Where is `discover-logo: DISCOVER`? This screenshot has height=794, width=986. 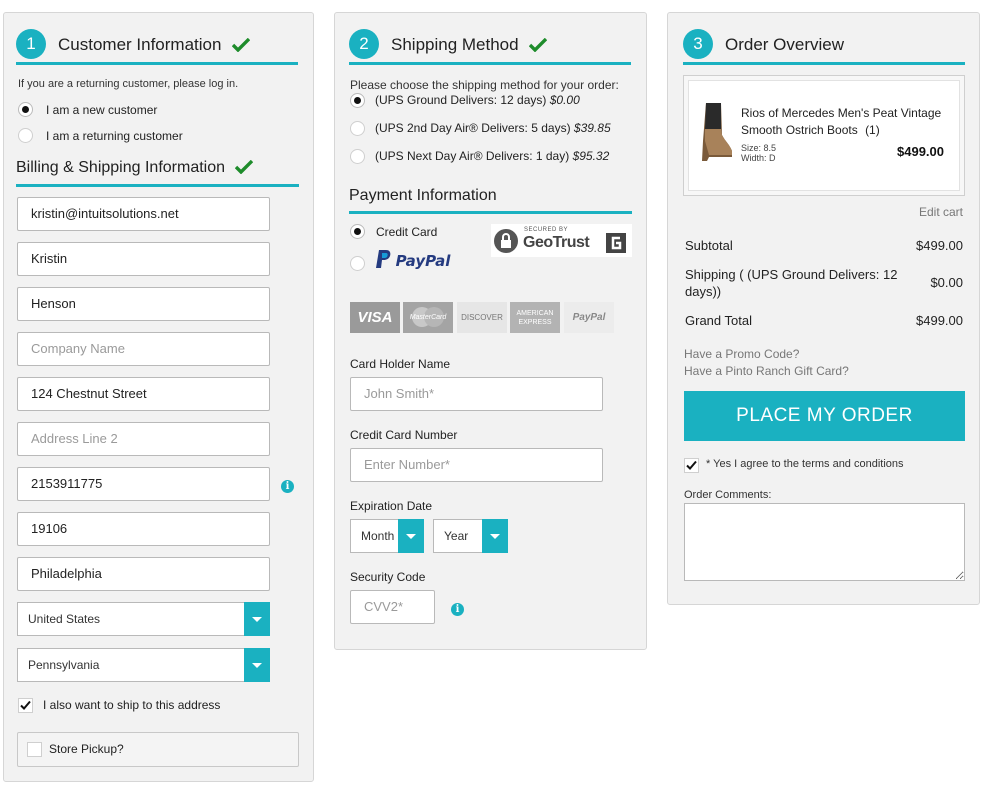 discover-logo: DISCOVER is located at coordinates (482, 317).